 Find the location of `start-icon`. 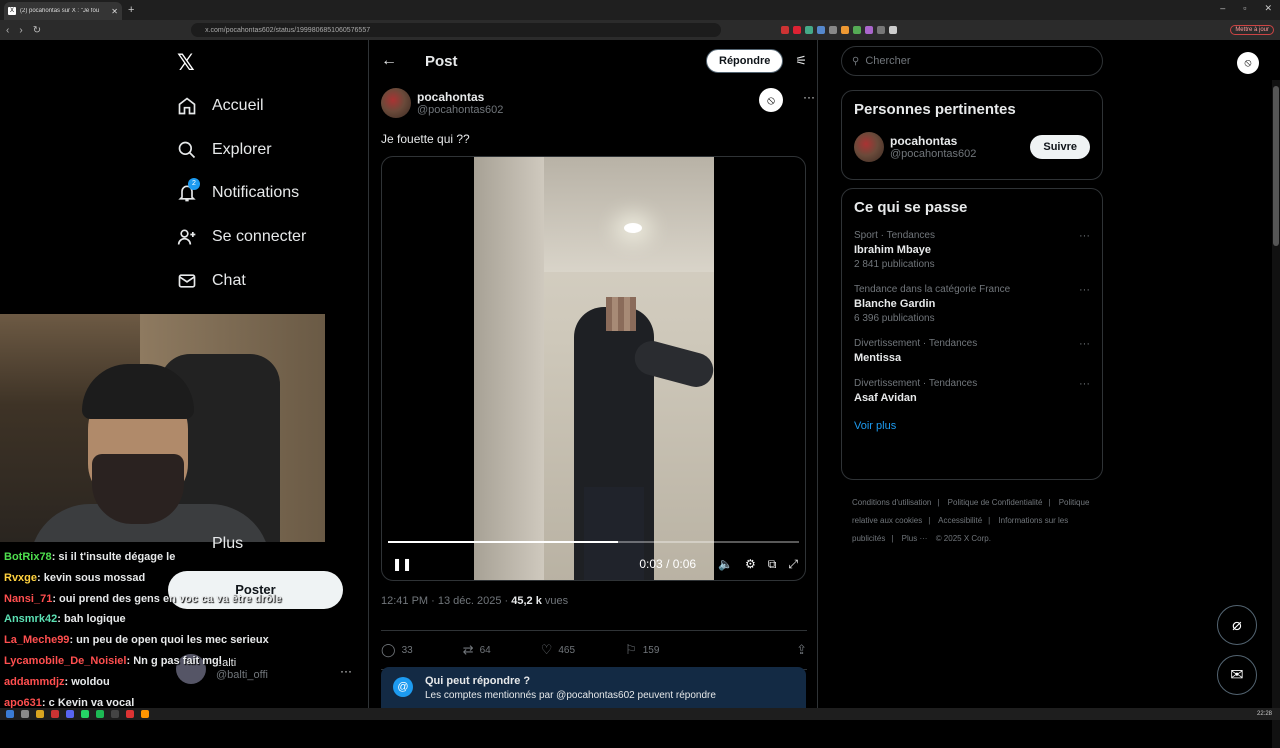

start-icon is located at coordinates (10, 714).